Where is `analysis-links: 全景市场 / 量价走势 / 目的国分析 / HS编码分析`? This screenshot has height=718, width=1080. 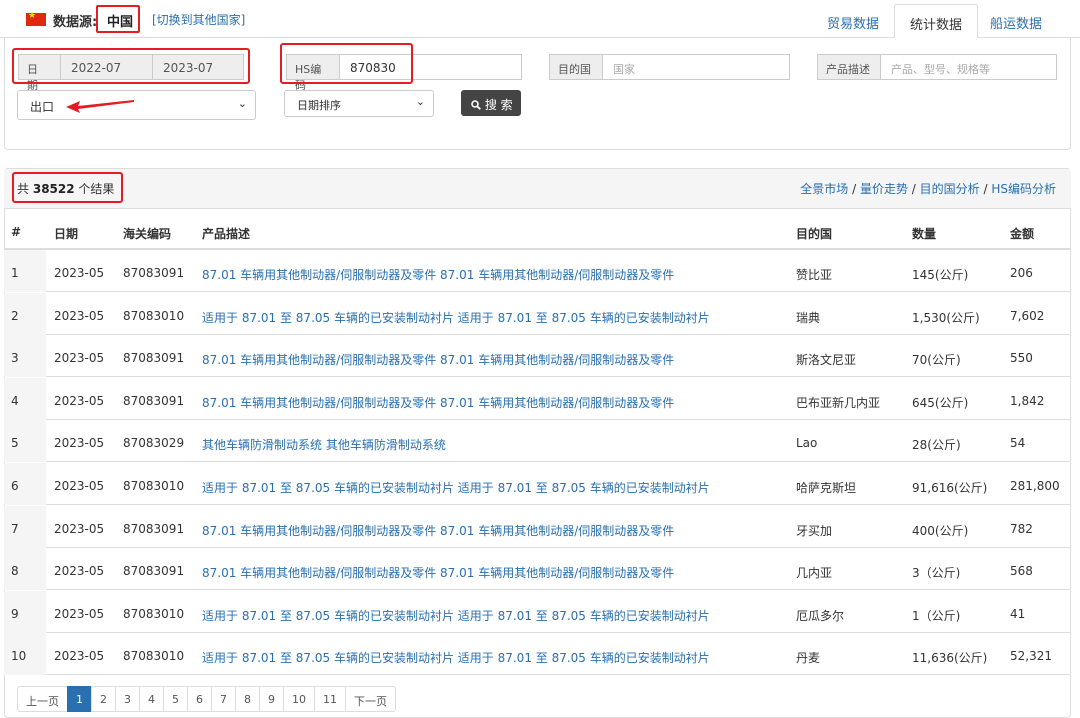 analysis-links: 全景市场 / 量价走势 / 目的国分析 / HS编码分析 is located at coordinates (928, 188).